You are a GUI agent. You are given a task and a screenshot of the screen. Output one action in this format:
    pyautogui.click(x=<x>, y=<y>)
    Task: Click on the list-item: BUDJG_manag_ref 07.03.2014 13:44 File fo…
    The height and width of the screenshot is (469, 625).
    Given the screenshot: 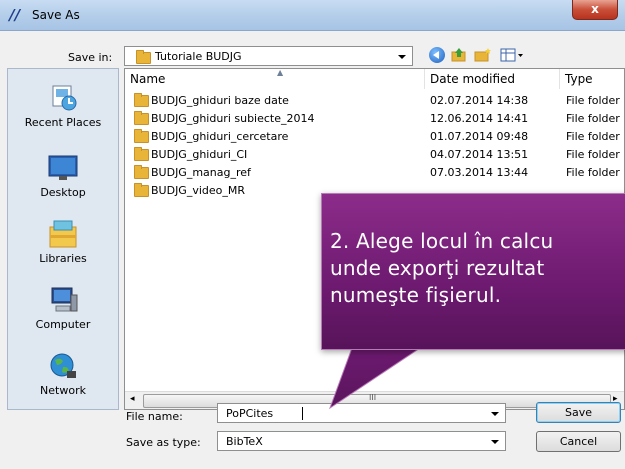 What is the action you would take?
    pyautogui.click(x=374, y=172)
    